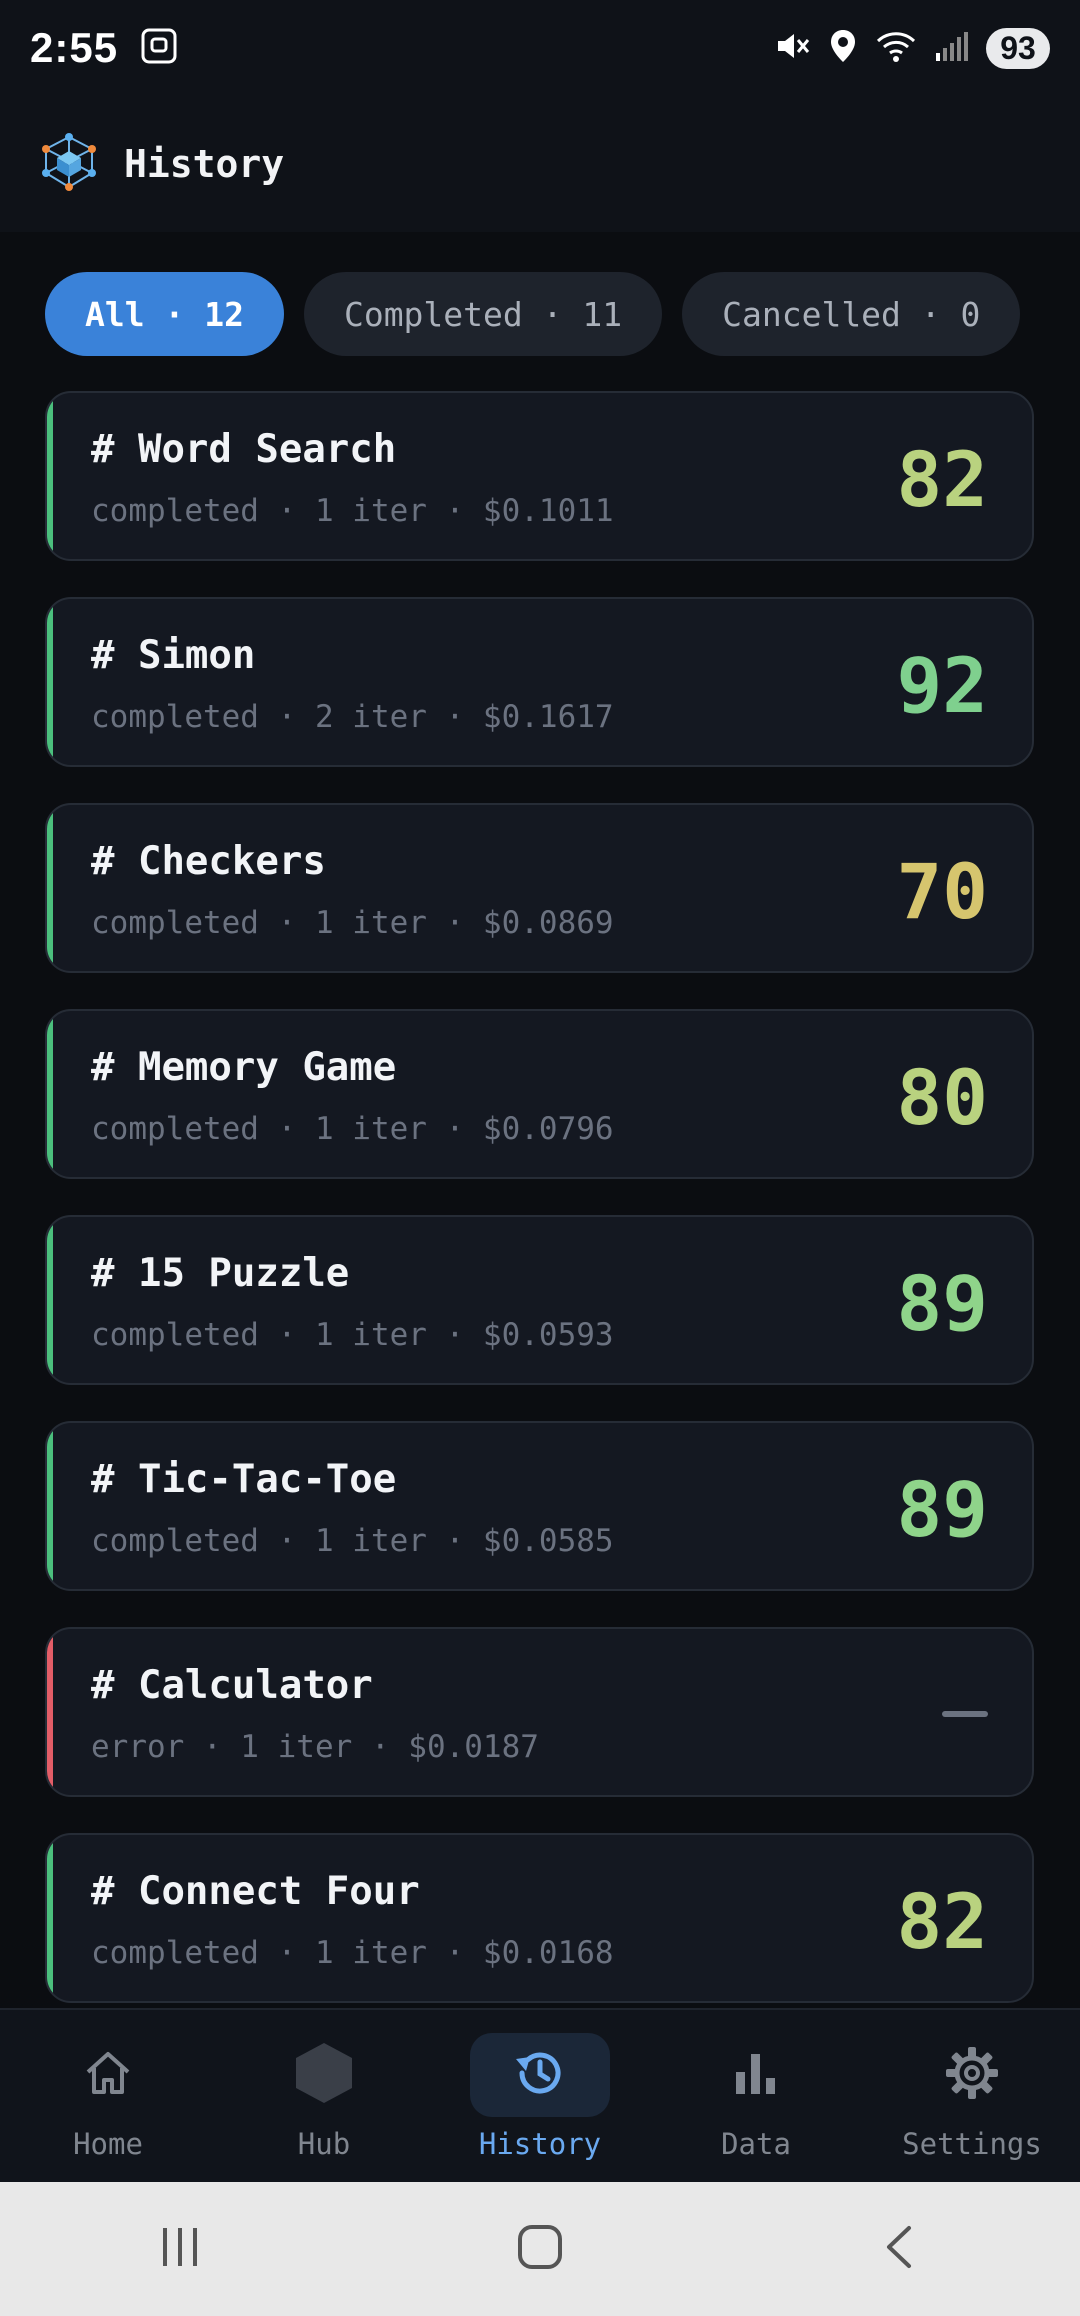 This screenshot has height=2316, width=1080. What do you see at coordinates (324, 2144) in the screenshot?
I see `nav-hub-label: Hub` at bounding box center [324, 2144].